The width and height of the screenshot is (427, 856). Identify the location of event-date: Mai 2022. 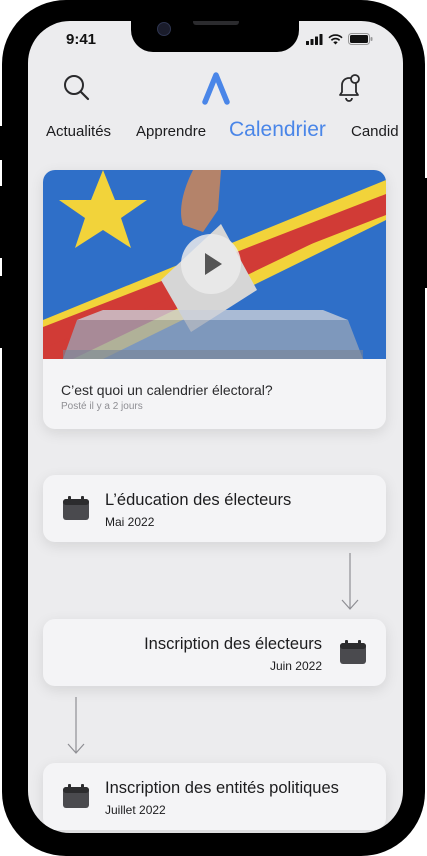
(130, 522).